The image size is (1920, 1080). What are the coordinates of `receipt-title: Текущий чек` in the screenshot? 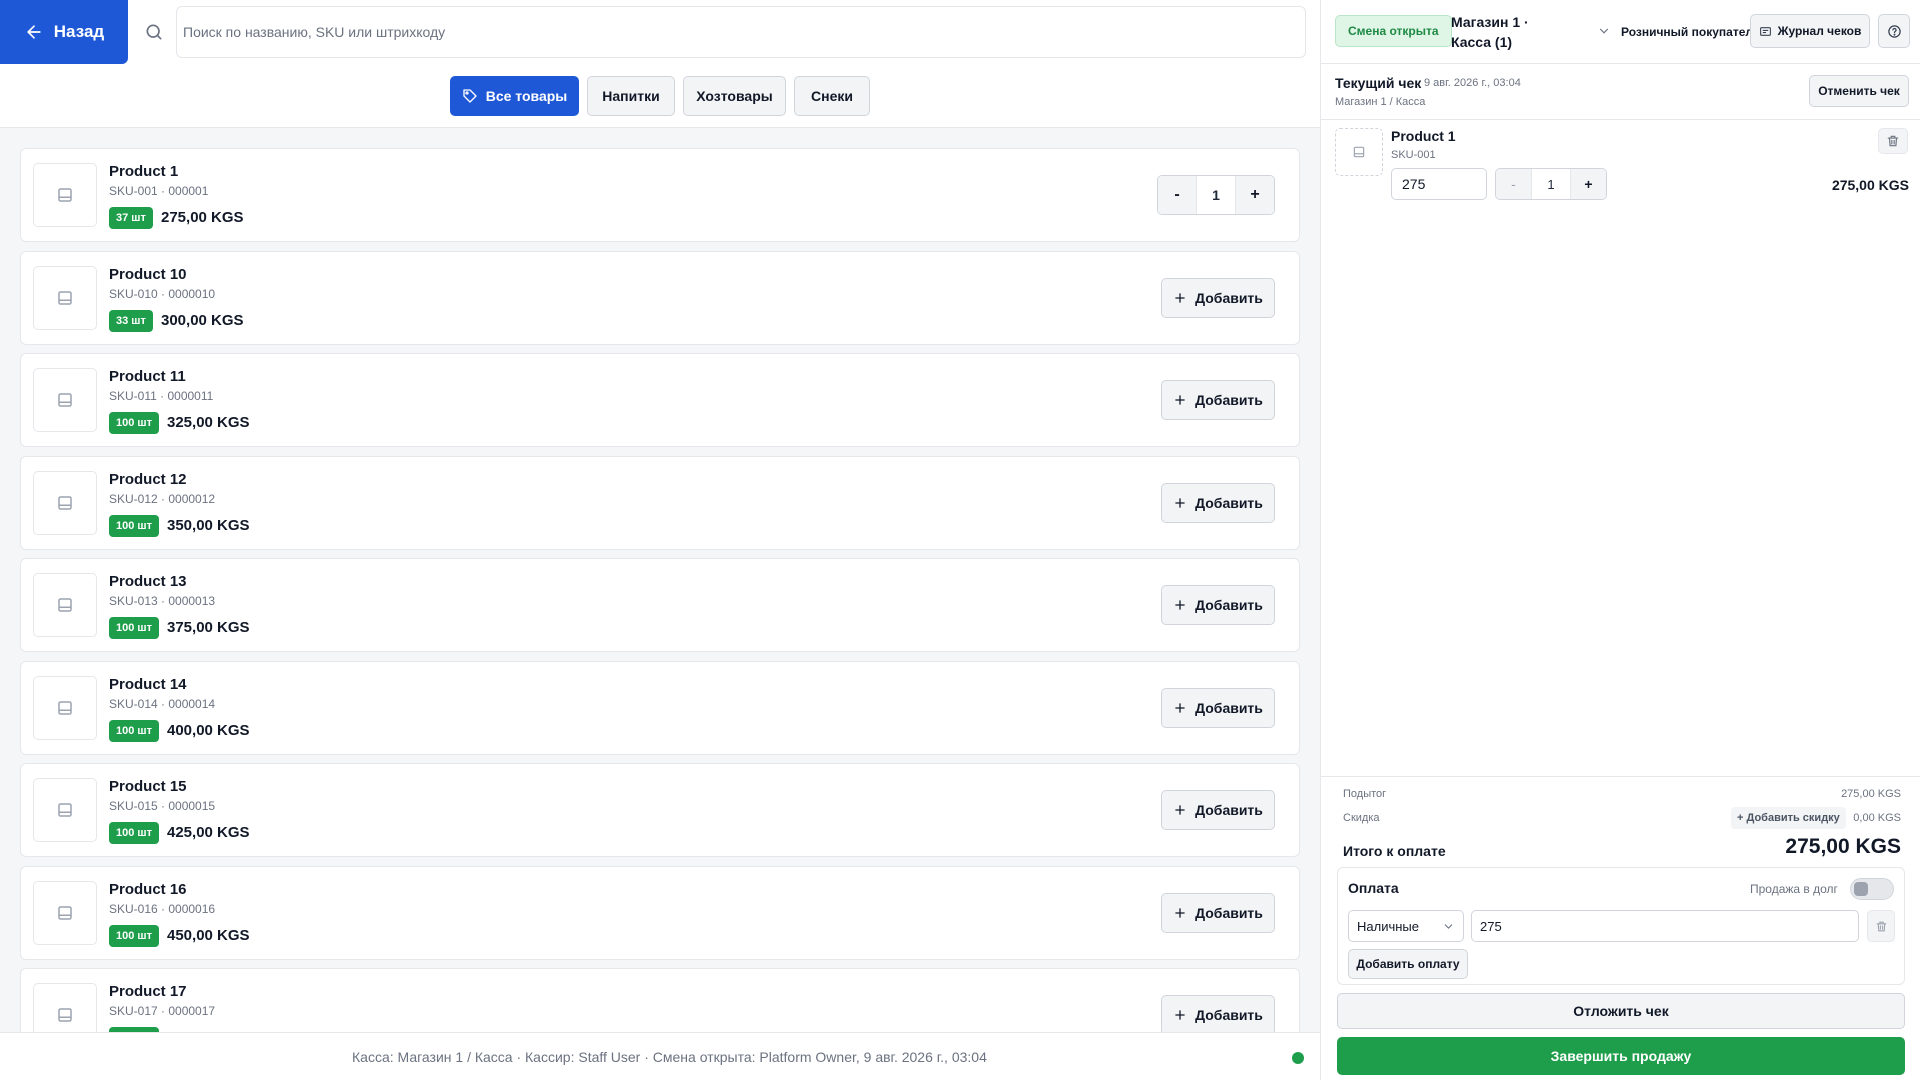 It's located at (1378, 83).